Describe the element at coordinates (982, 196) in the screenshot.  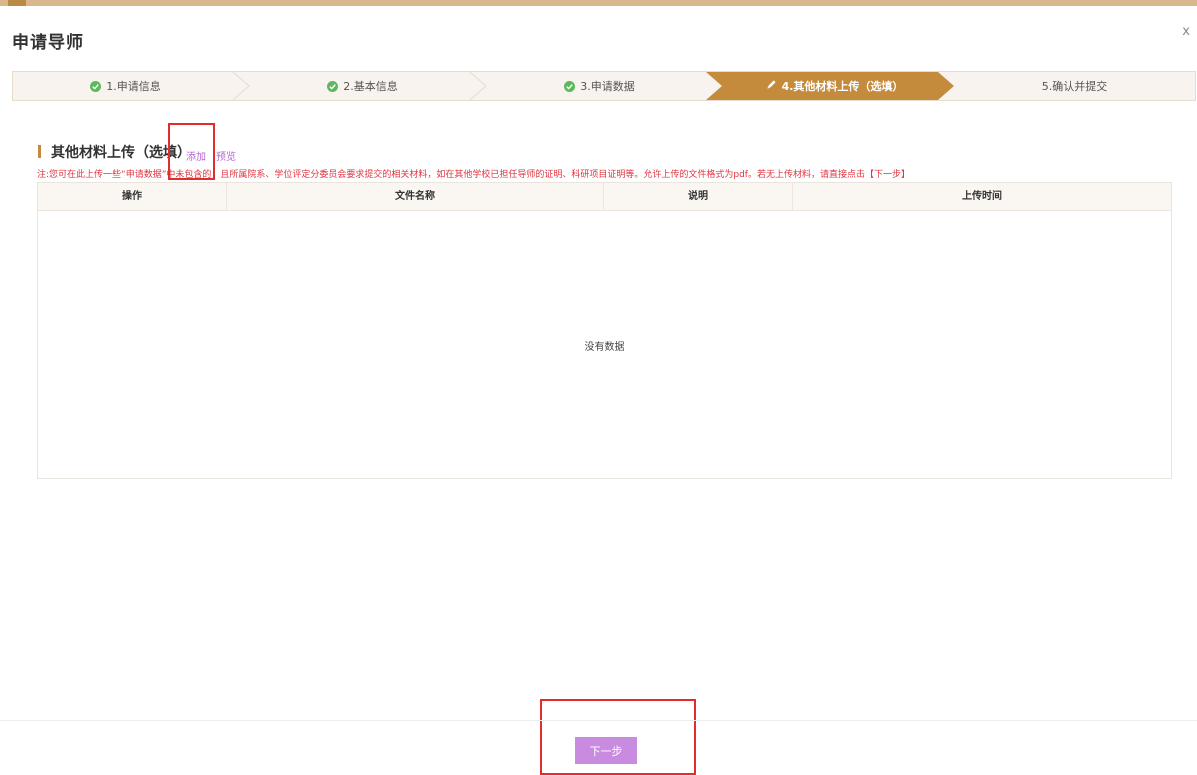
I see `column-header-upload-time: 上传时间` at that location.